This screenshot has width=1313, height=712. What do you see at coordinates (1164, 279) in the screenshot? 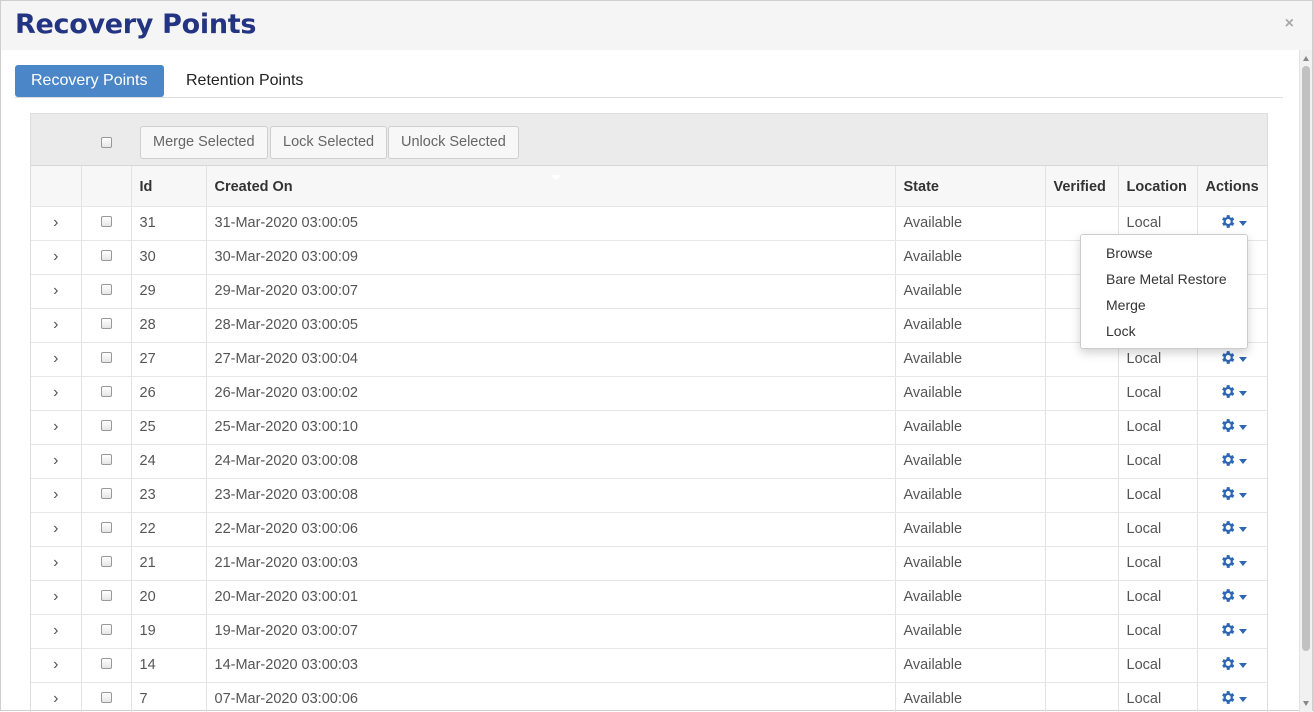
I see `menu-item-bare-metal-restore: Bare Metal Restore` at bounding box center [1164, 279].